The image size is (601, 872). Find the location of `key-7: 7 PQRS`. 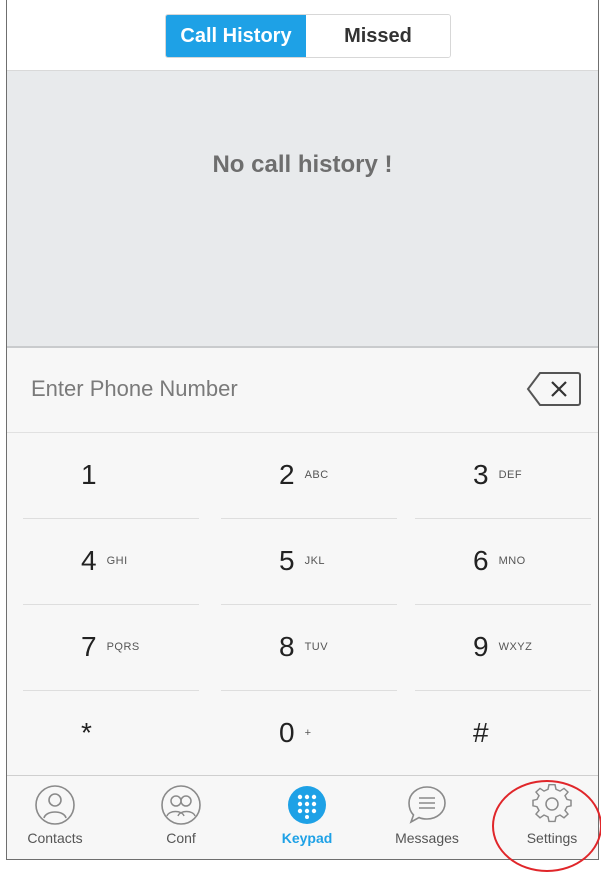

key-7: 7 PQRS is located at coordinates (109, 647).